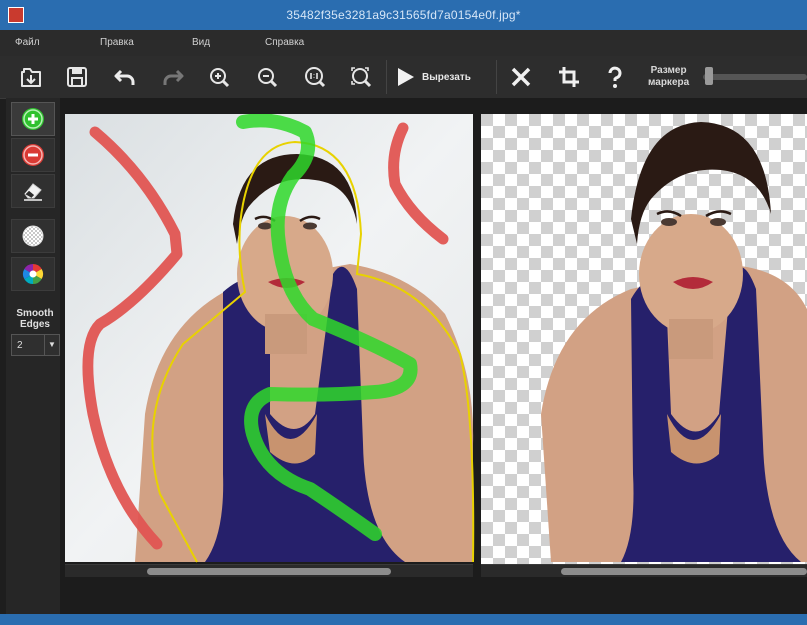  I want to click on cut-button: Вырезать, so click(431, 77).